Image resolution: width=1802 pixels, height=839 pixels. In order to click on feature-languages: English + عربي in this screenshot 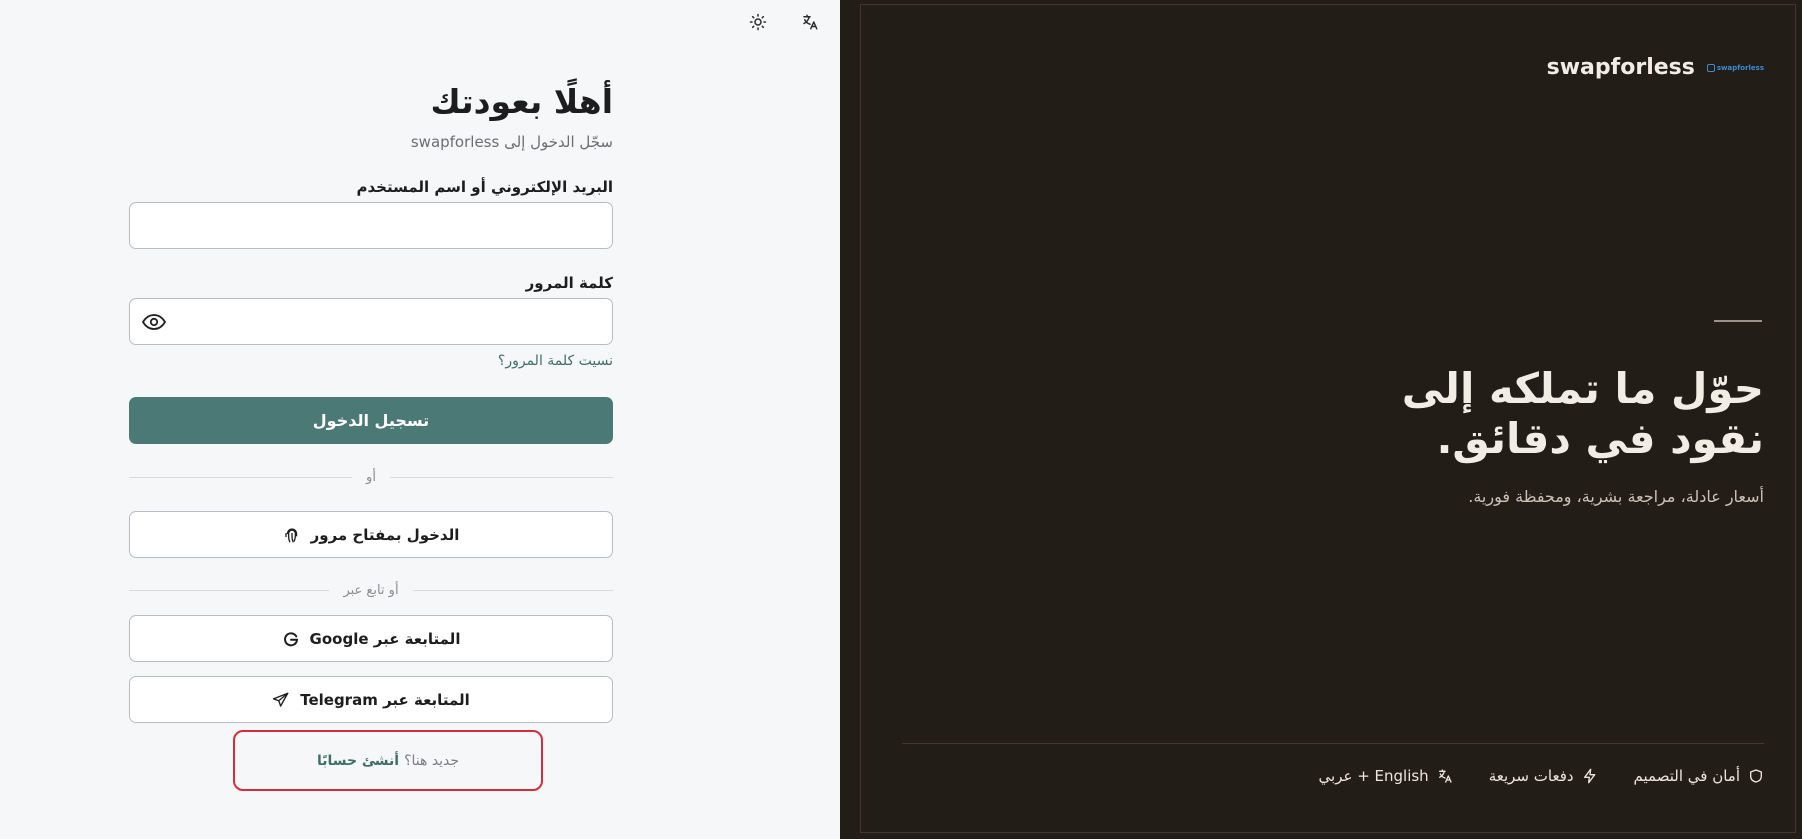, I will do `click(1386, 776)`.